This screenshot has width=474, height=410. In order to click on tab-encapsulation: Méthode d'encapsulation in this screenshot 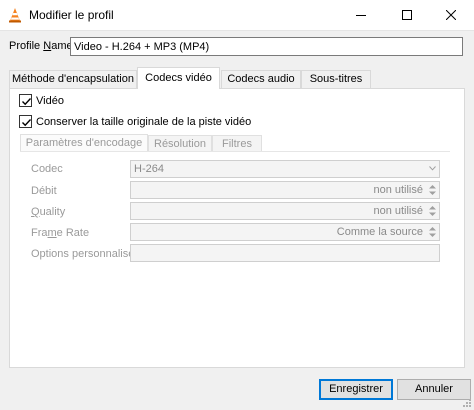, I will do `click(73, 79)`.